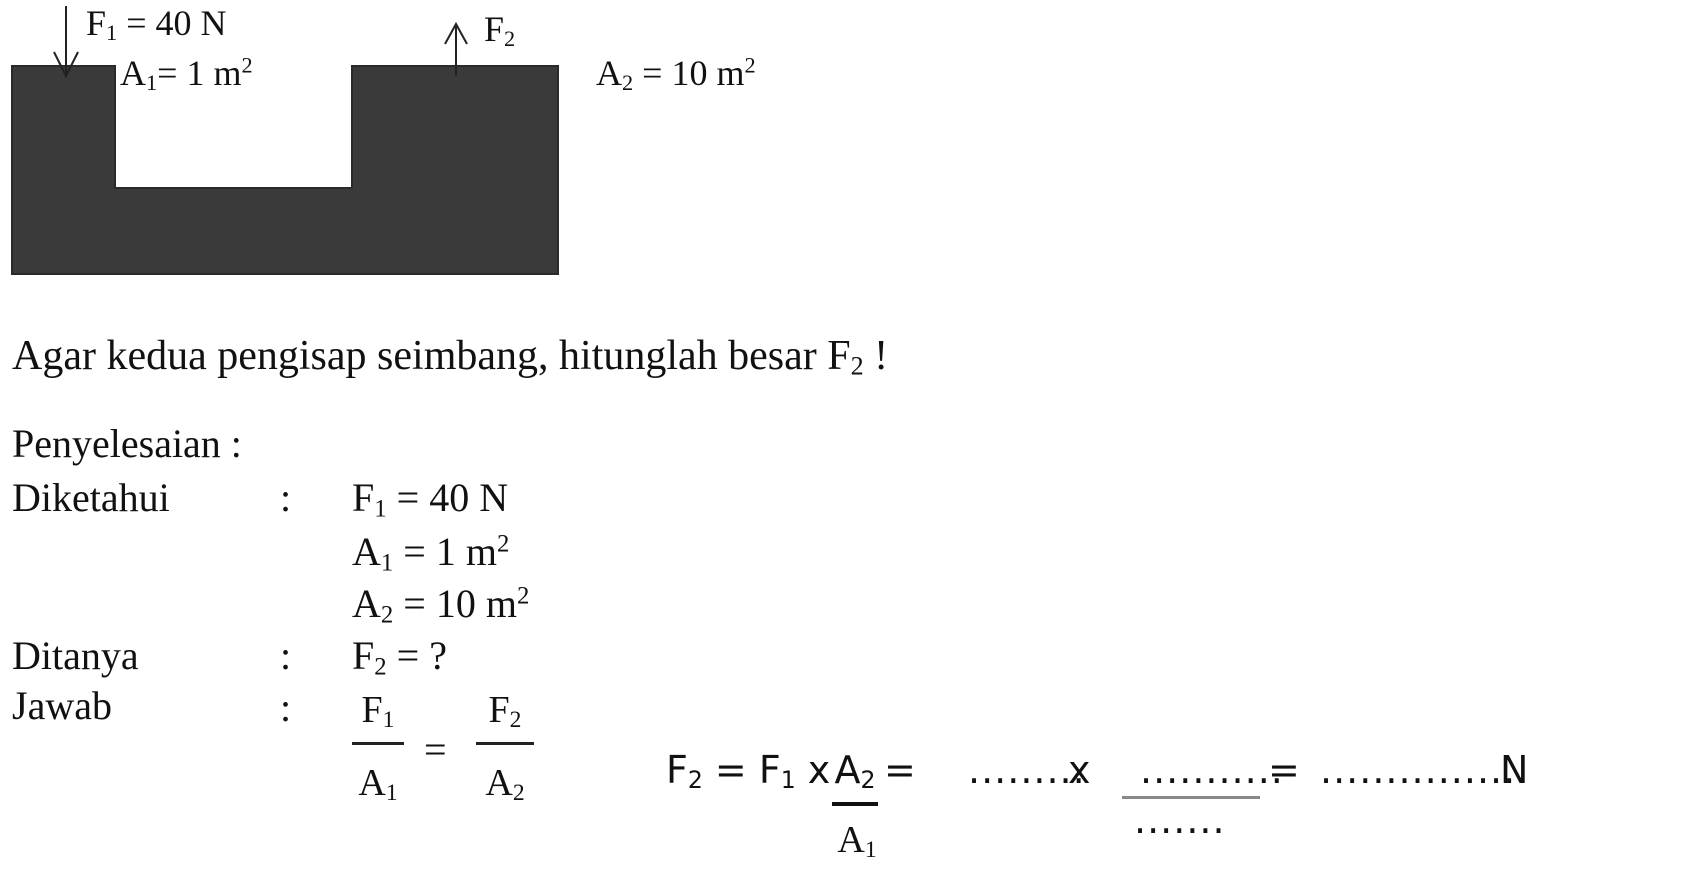 The height and width of the screenshot is (884, 1682). What do you see at coordinates (730, 770) in the screenshot?
I see `formula-eq1: =` at bounding box center [730, 770].